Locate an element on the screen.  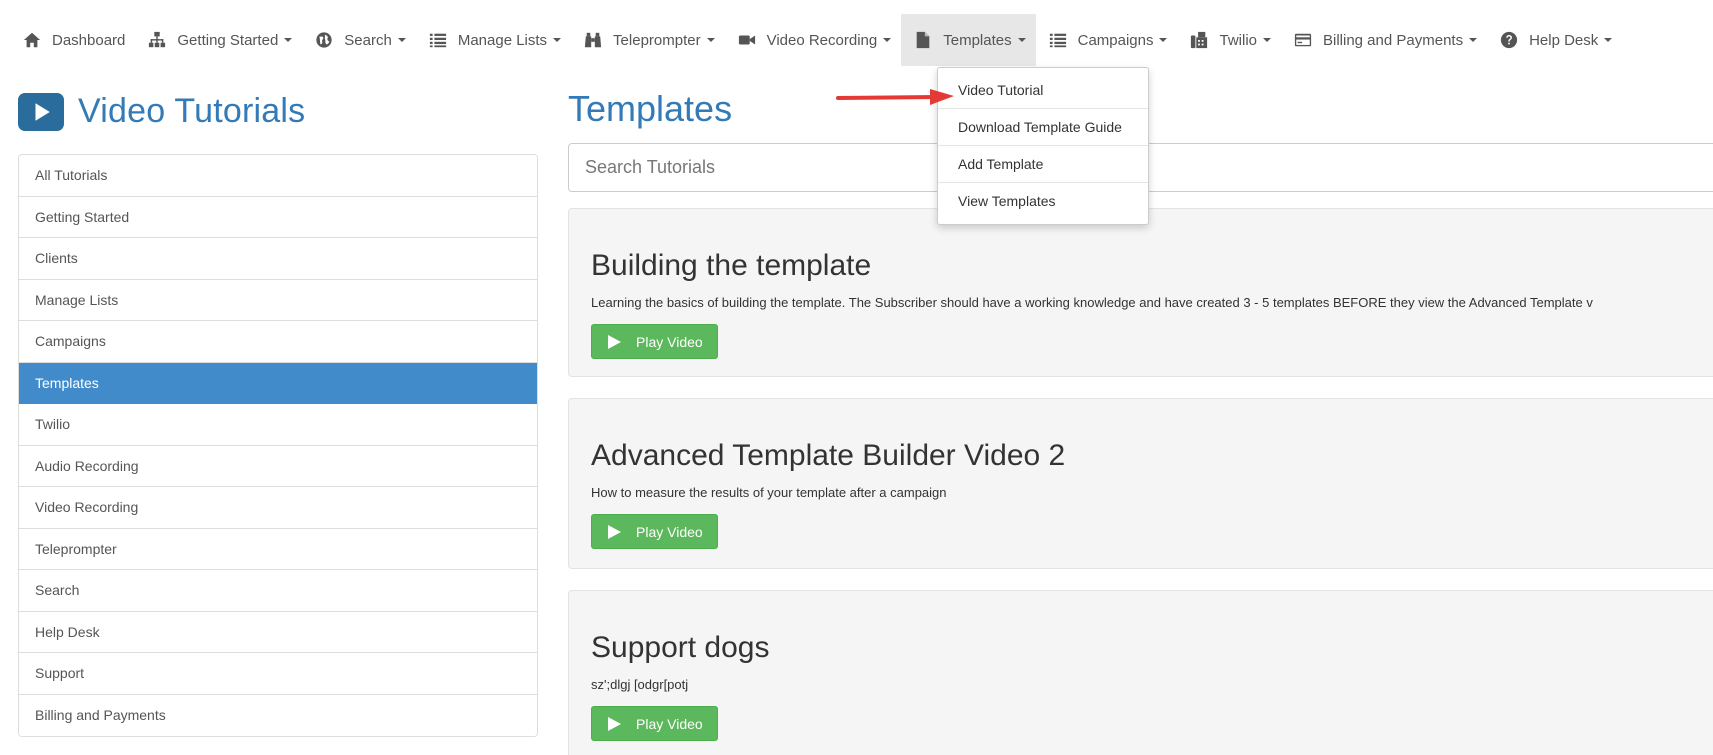
sidebar-item-billing-and-payments: Billing and Payments is located at coordinates (278, 715).